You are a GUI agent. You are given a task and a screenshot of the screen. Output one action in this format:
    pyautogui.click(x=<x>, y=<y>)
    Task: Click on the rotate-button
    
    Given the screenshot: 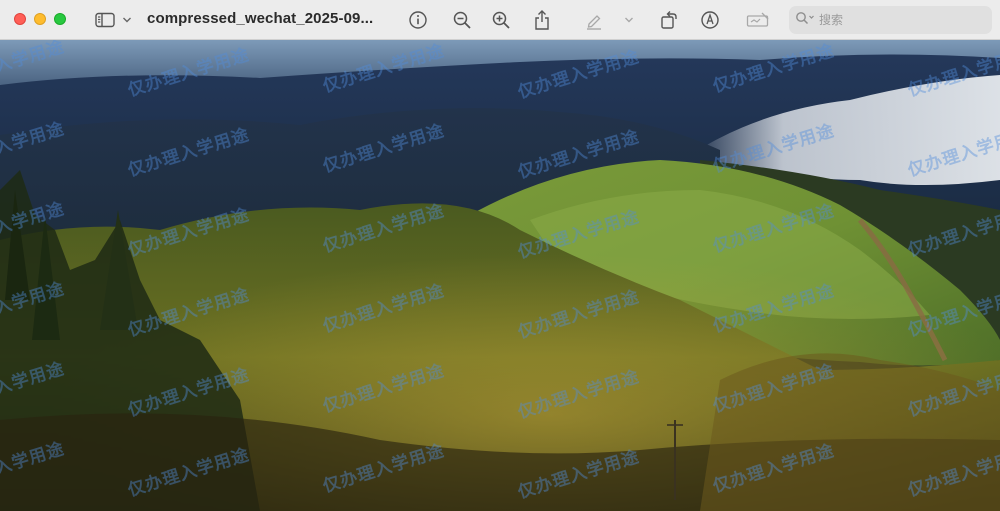 What is the action you would take?
    pyautogui.click(x=669, y=20)
    